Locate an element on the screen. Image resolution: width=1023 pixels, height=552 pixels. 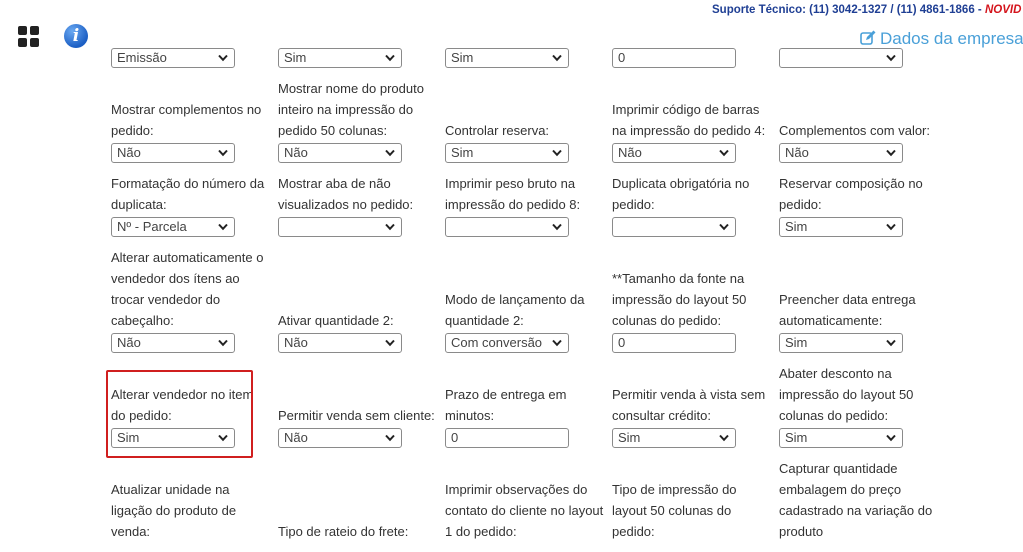
info-icon: i is located at coordinates (76, 36).